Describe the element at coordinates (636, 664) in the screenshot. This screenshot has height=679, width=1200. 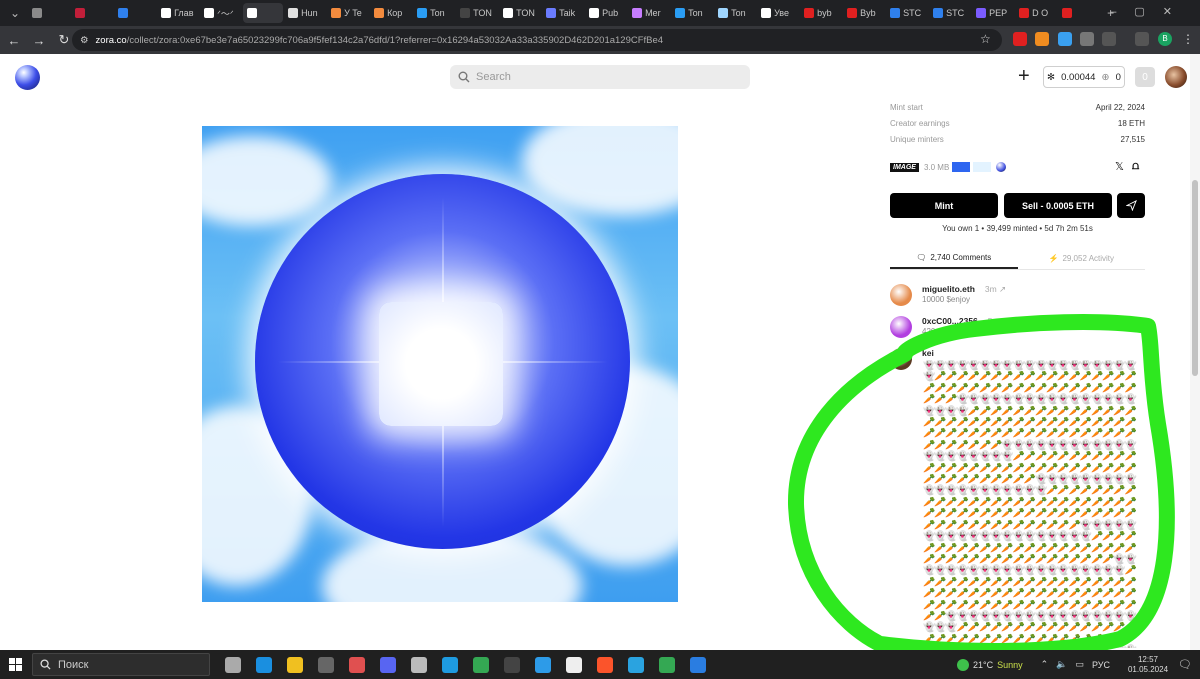
I see `telegram-icon` at that location.